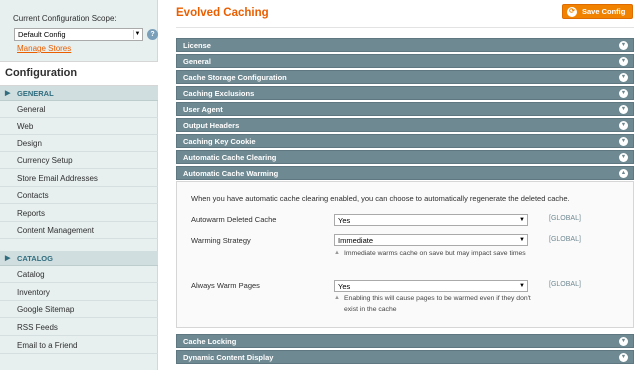 This screenshot has height=370, width=640. What do you see at coordinates (79, 309) in the screenshot?
I see `sidebar-item-google-sitemap: Google Sitemap` at bounding box center [79, 309].